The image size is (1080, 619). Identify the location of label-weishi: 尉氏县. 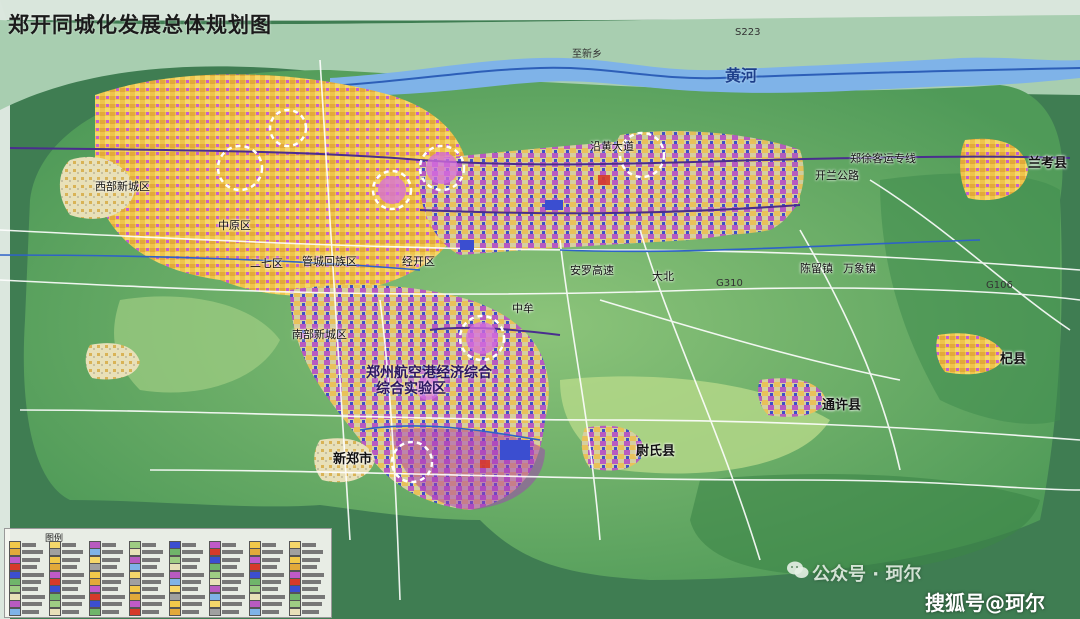
(656, 451).